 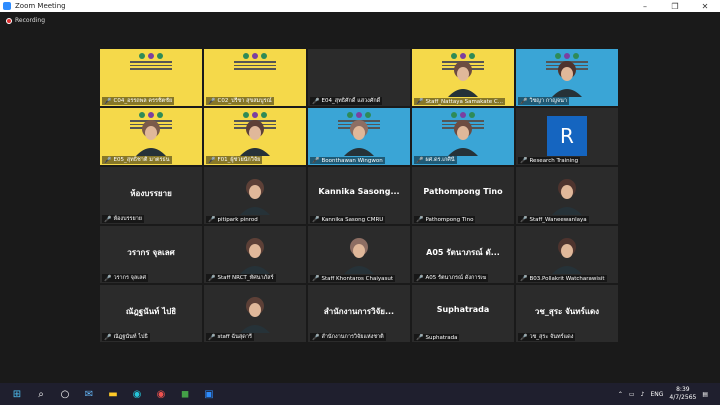 I want to click on participant-tile: 🎤 ผศ.ดร.เกศินี, so click(x=463, y=136).